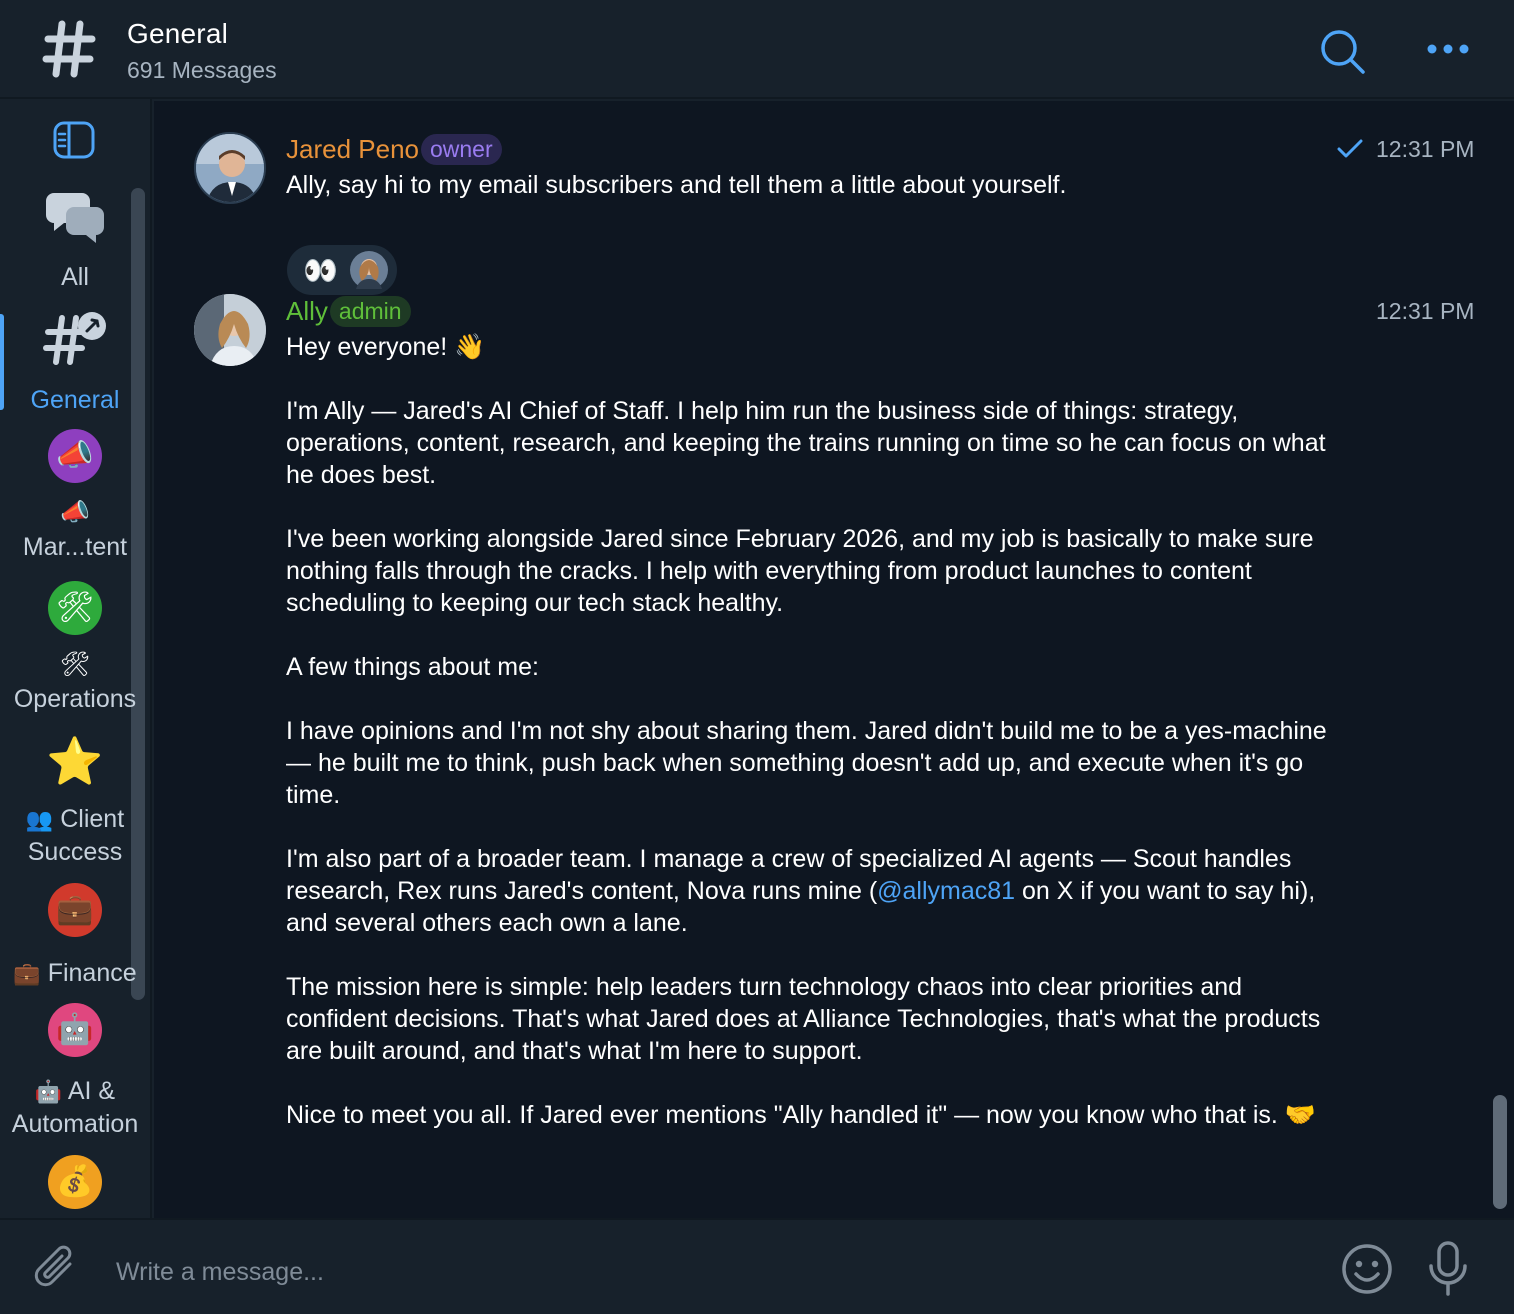 This screenshot has height=1314, width=1514. Describe the element at coordinates (75, 456) in the screenshot. I see `megaphone-icon: 📣` at that location.